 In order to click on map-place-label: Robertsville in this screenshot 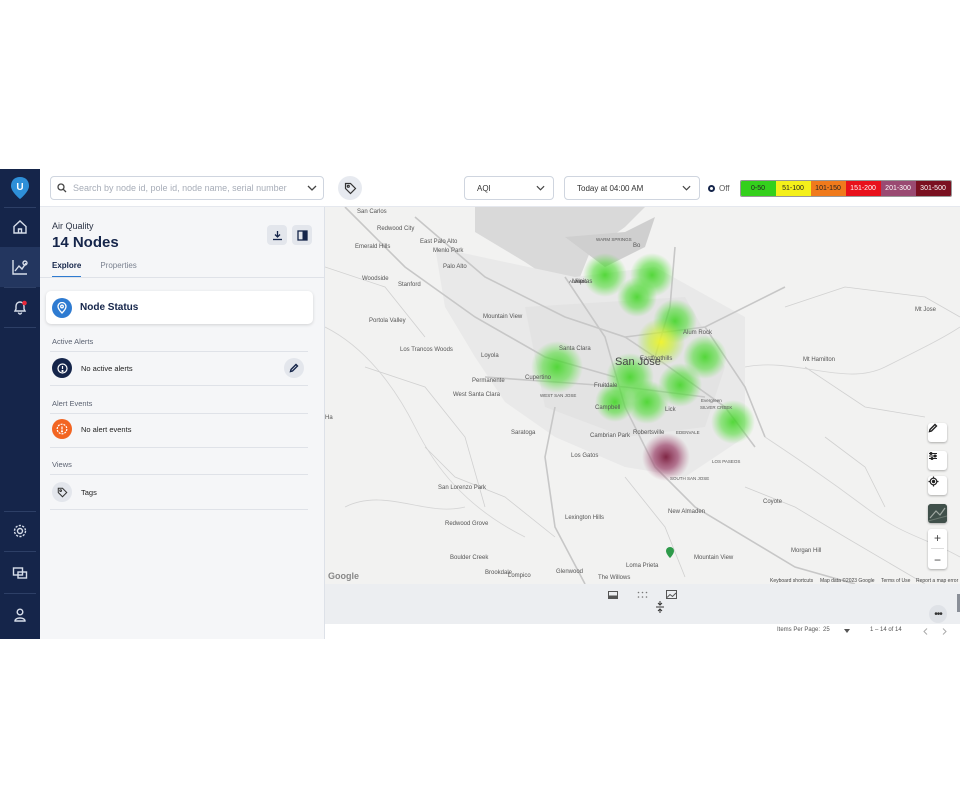, I will do `click(649, 433)`.